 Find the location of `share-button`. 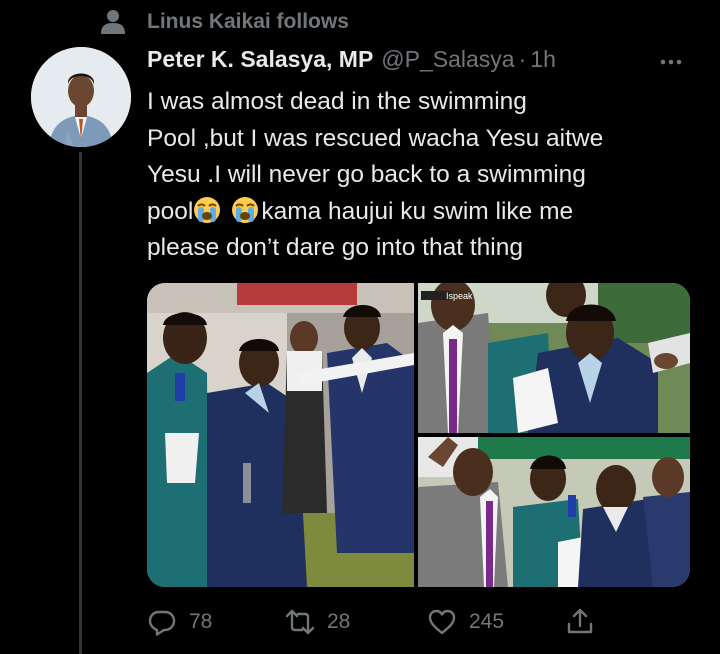

share-button is located at coordinates (586, 622).